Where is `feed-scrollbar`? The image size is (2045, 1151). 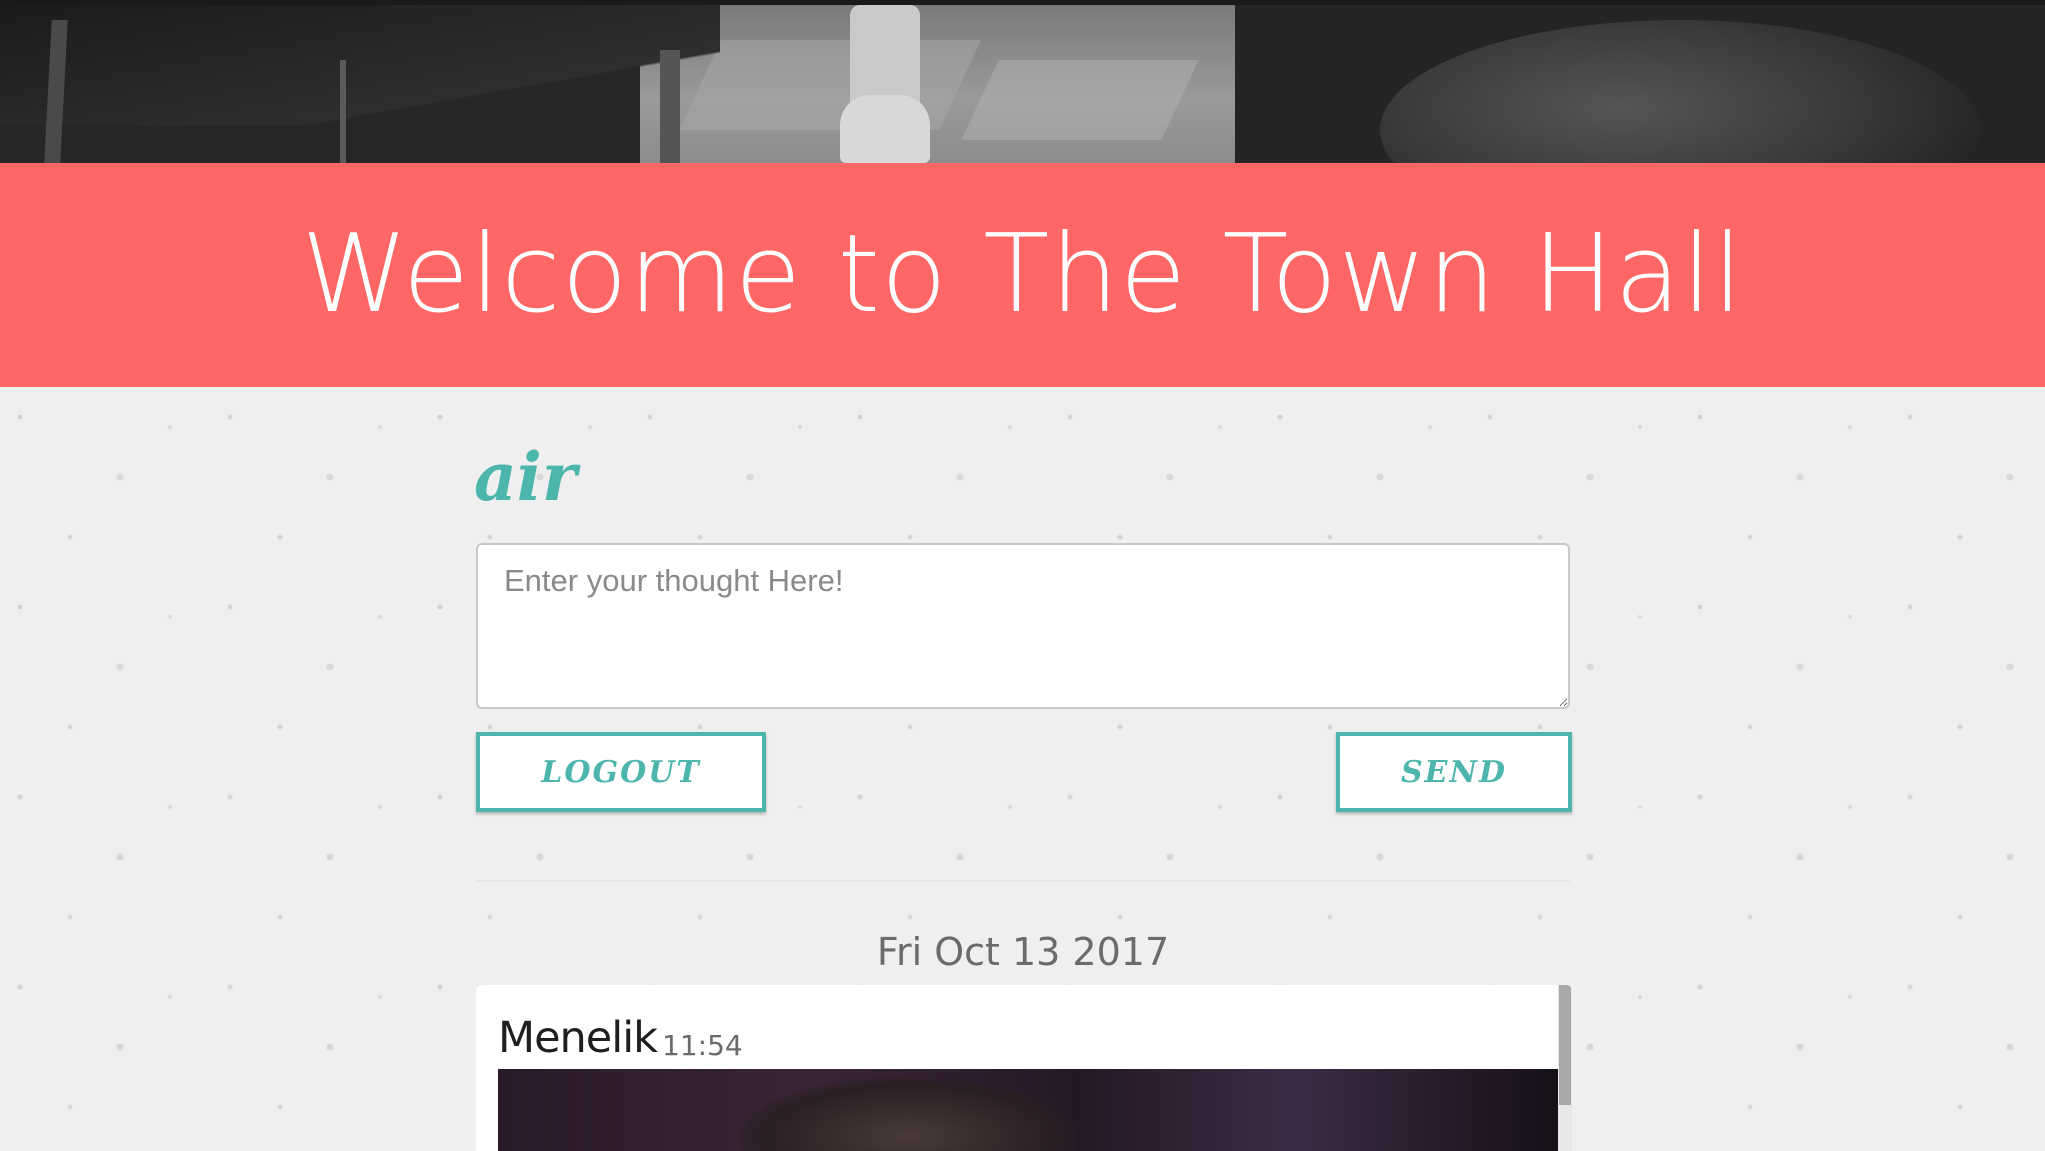 feed-scrollbar is located at coordinates (1565, 1068).